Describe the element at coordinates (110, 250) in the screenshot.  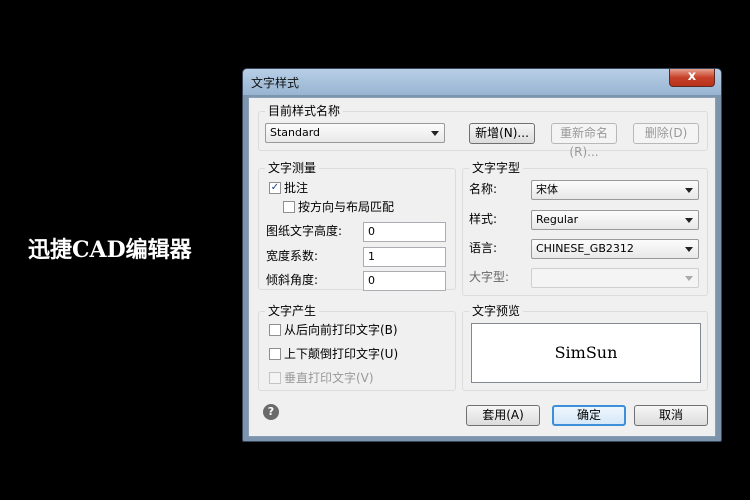
I see `app-label: 迅捷CAD编辑器` at that location.